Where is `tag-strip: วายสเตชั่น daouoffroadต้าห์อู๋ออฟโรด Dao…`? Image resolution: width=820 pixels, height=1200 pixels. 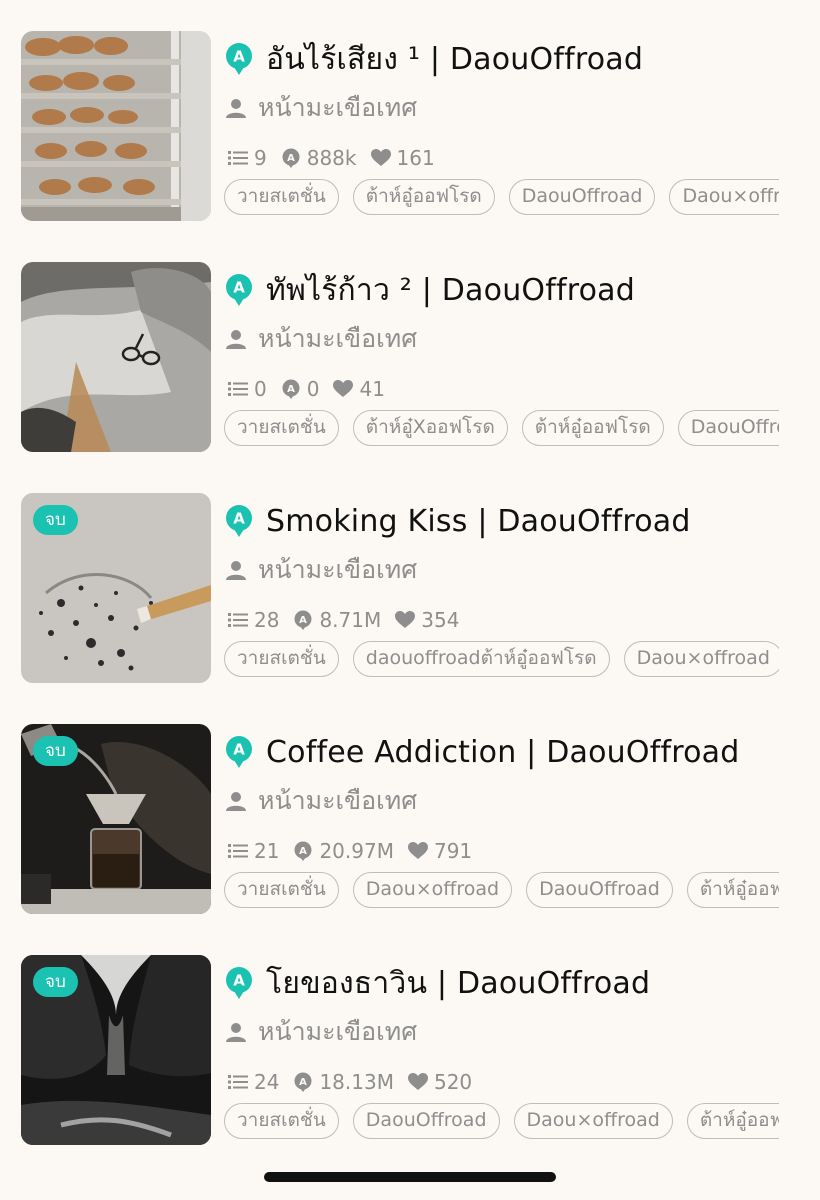
tag-strip: วายสเตชั่น daouoffroadต้าห์อู๋ออฟโรด Dao… is located at coordinates (501, 661).